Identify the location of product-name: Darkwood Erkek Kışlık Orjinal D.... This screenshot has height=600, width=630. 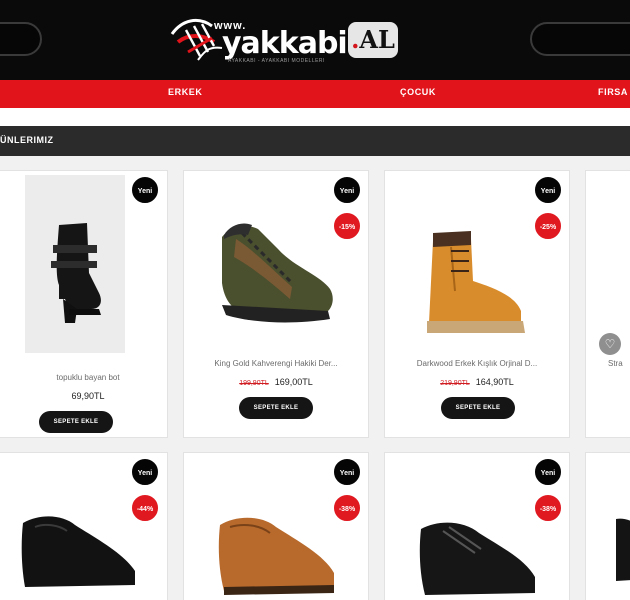
(477, 363).